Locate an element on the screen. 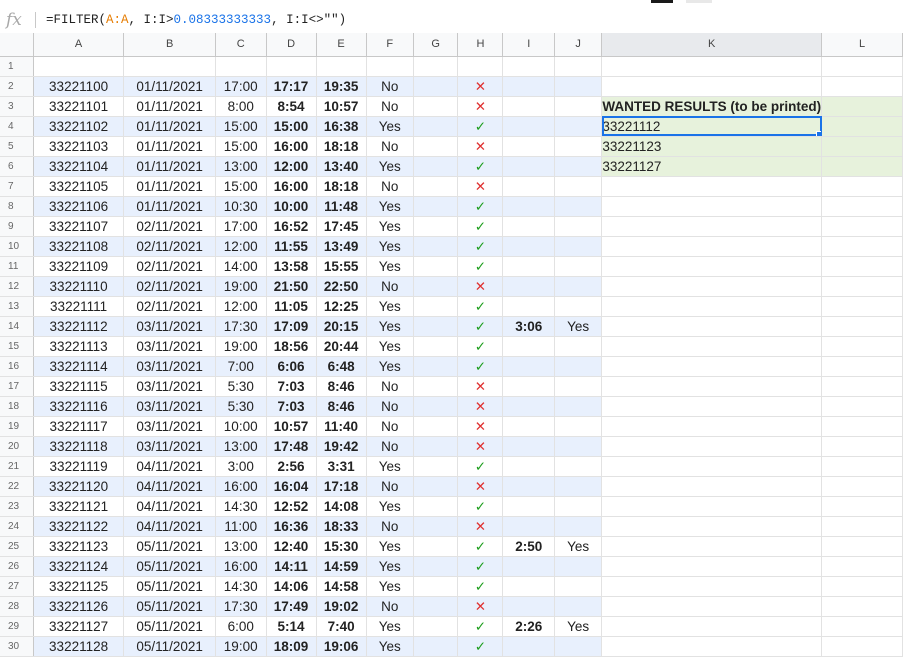  cell-date: 02/11/2021 is located at coordinates (169, 306).